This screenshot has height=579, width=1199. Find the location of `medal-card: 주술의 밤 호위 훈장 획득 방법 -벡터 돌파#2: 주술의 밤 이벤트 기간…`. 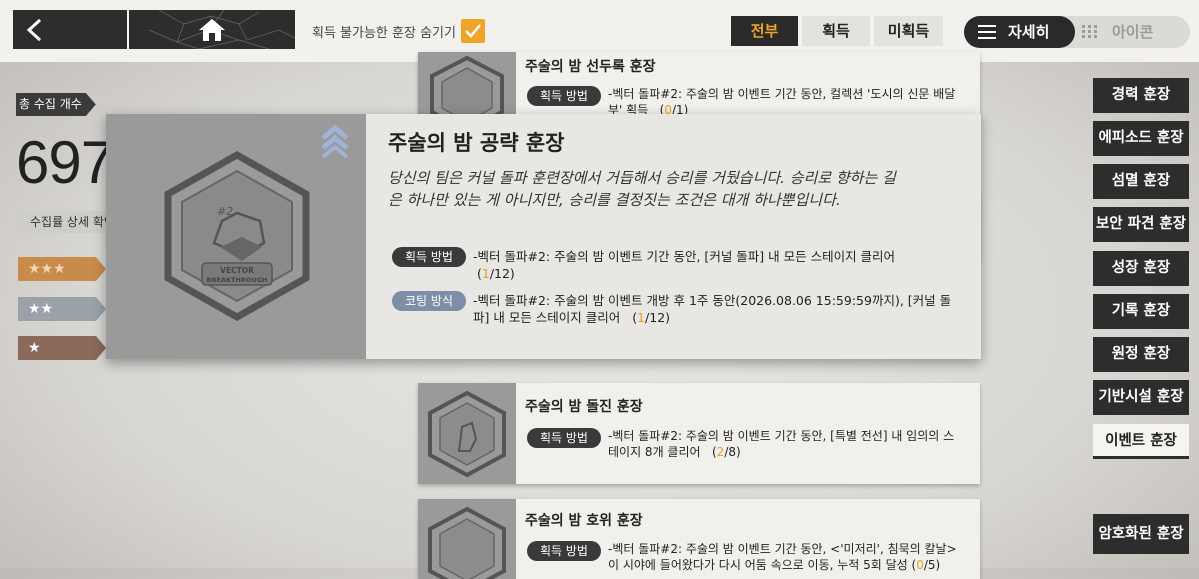

medal-card: 주술의 밤 호위 훈장 획득 방법 -벡터 돌파#2: 주술의 밤 이벤트 기간… is located at coordinates (699, 539).